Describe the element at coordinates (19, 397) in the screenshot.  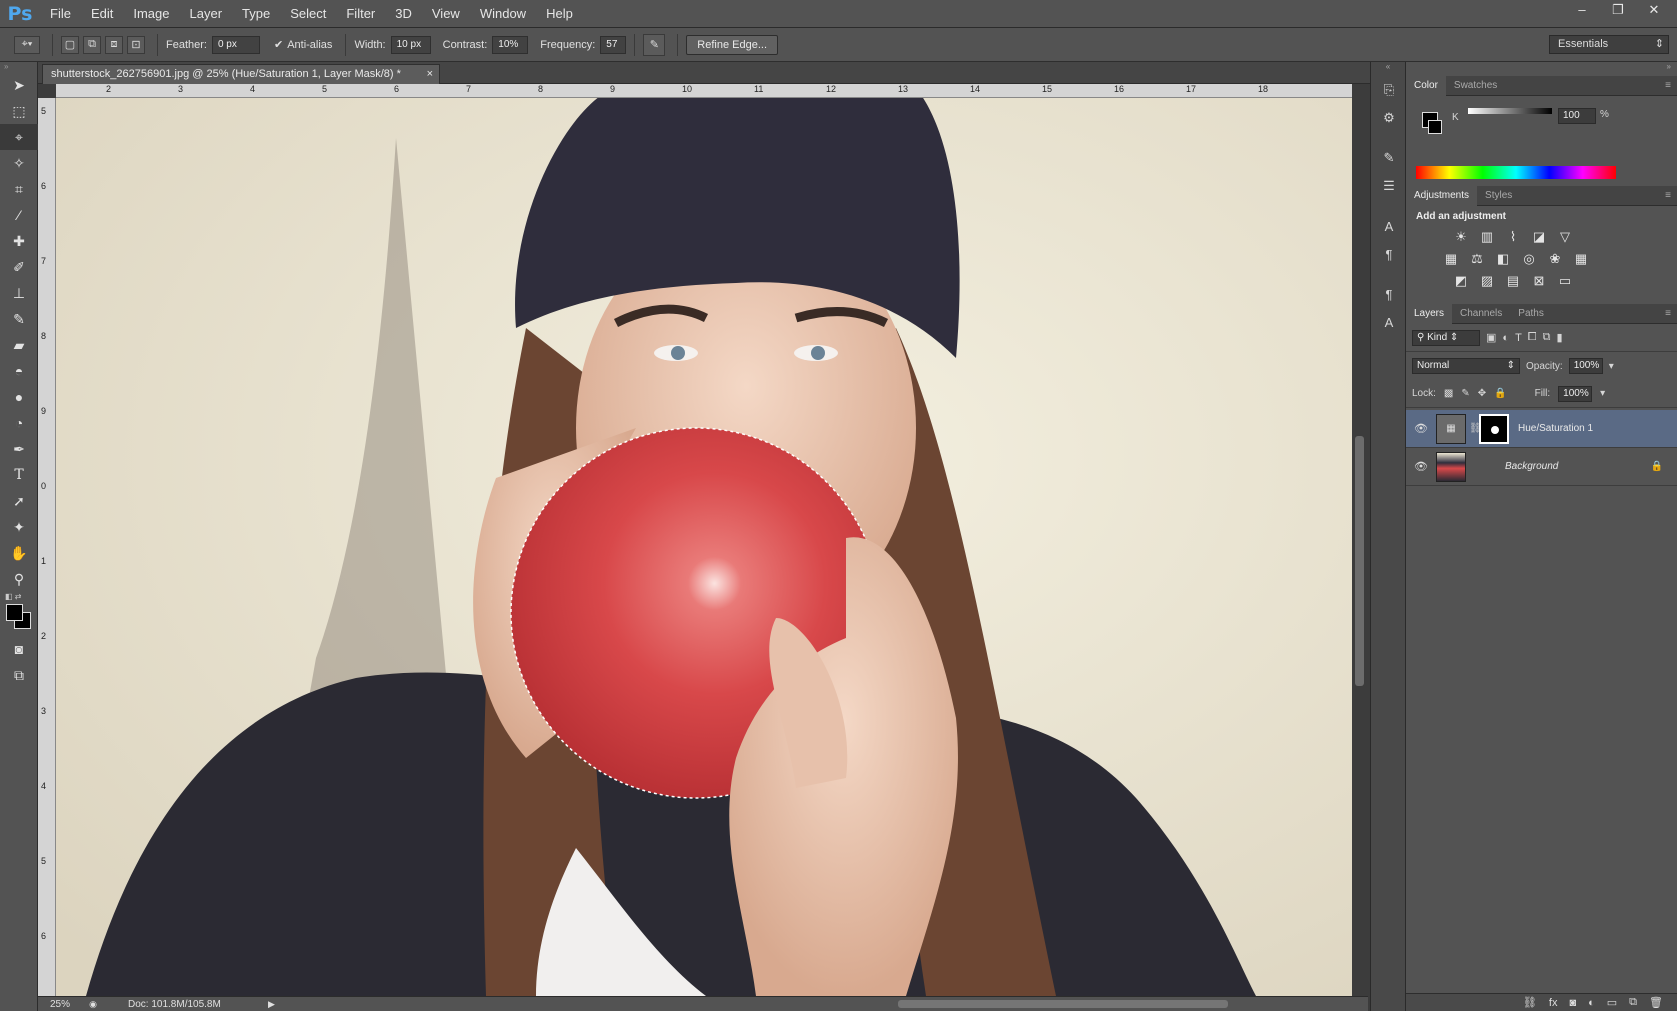
I see `blur-tool-icon: ●` at that location.